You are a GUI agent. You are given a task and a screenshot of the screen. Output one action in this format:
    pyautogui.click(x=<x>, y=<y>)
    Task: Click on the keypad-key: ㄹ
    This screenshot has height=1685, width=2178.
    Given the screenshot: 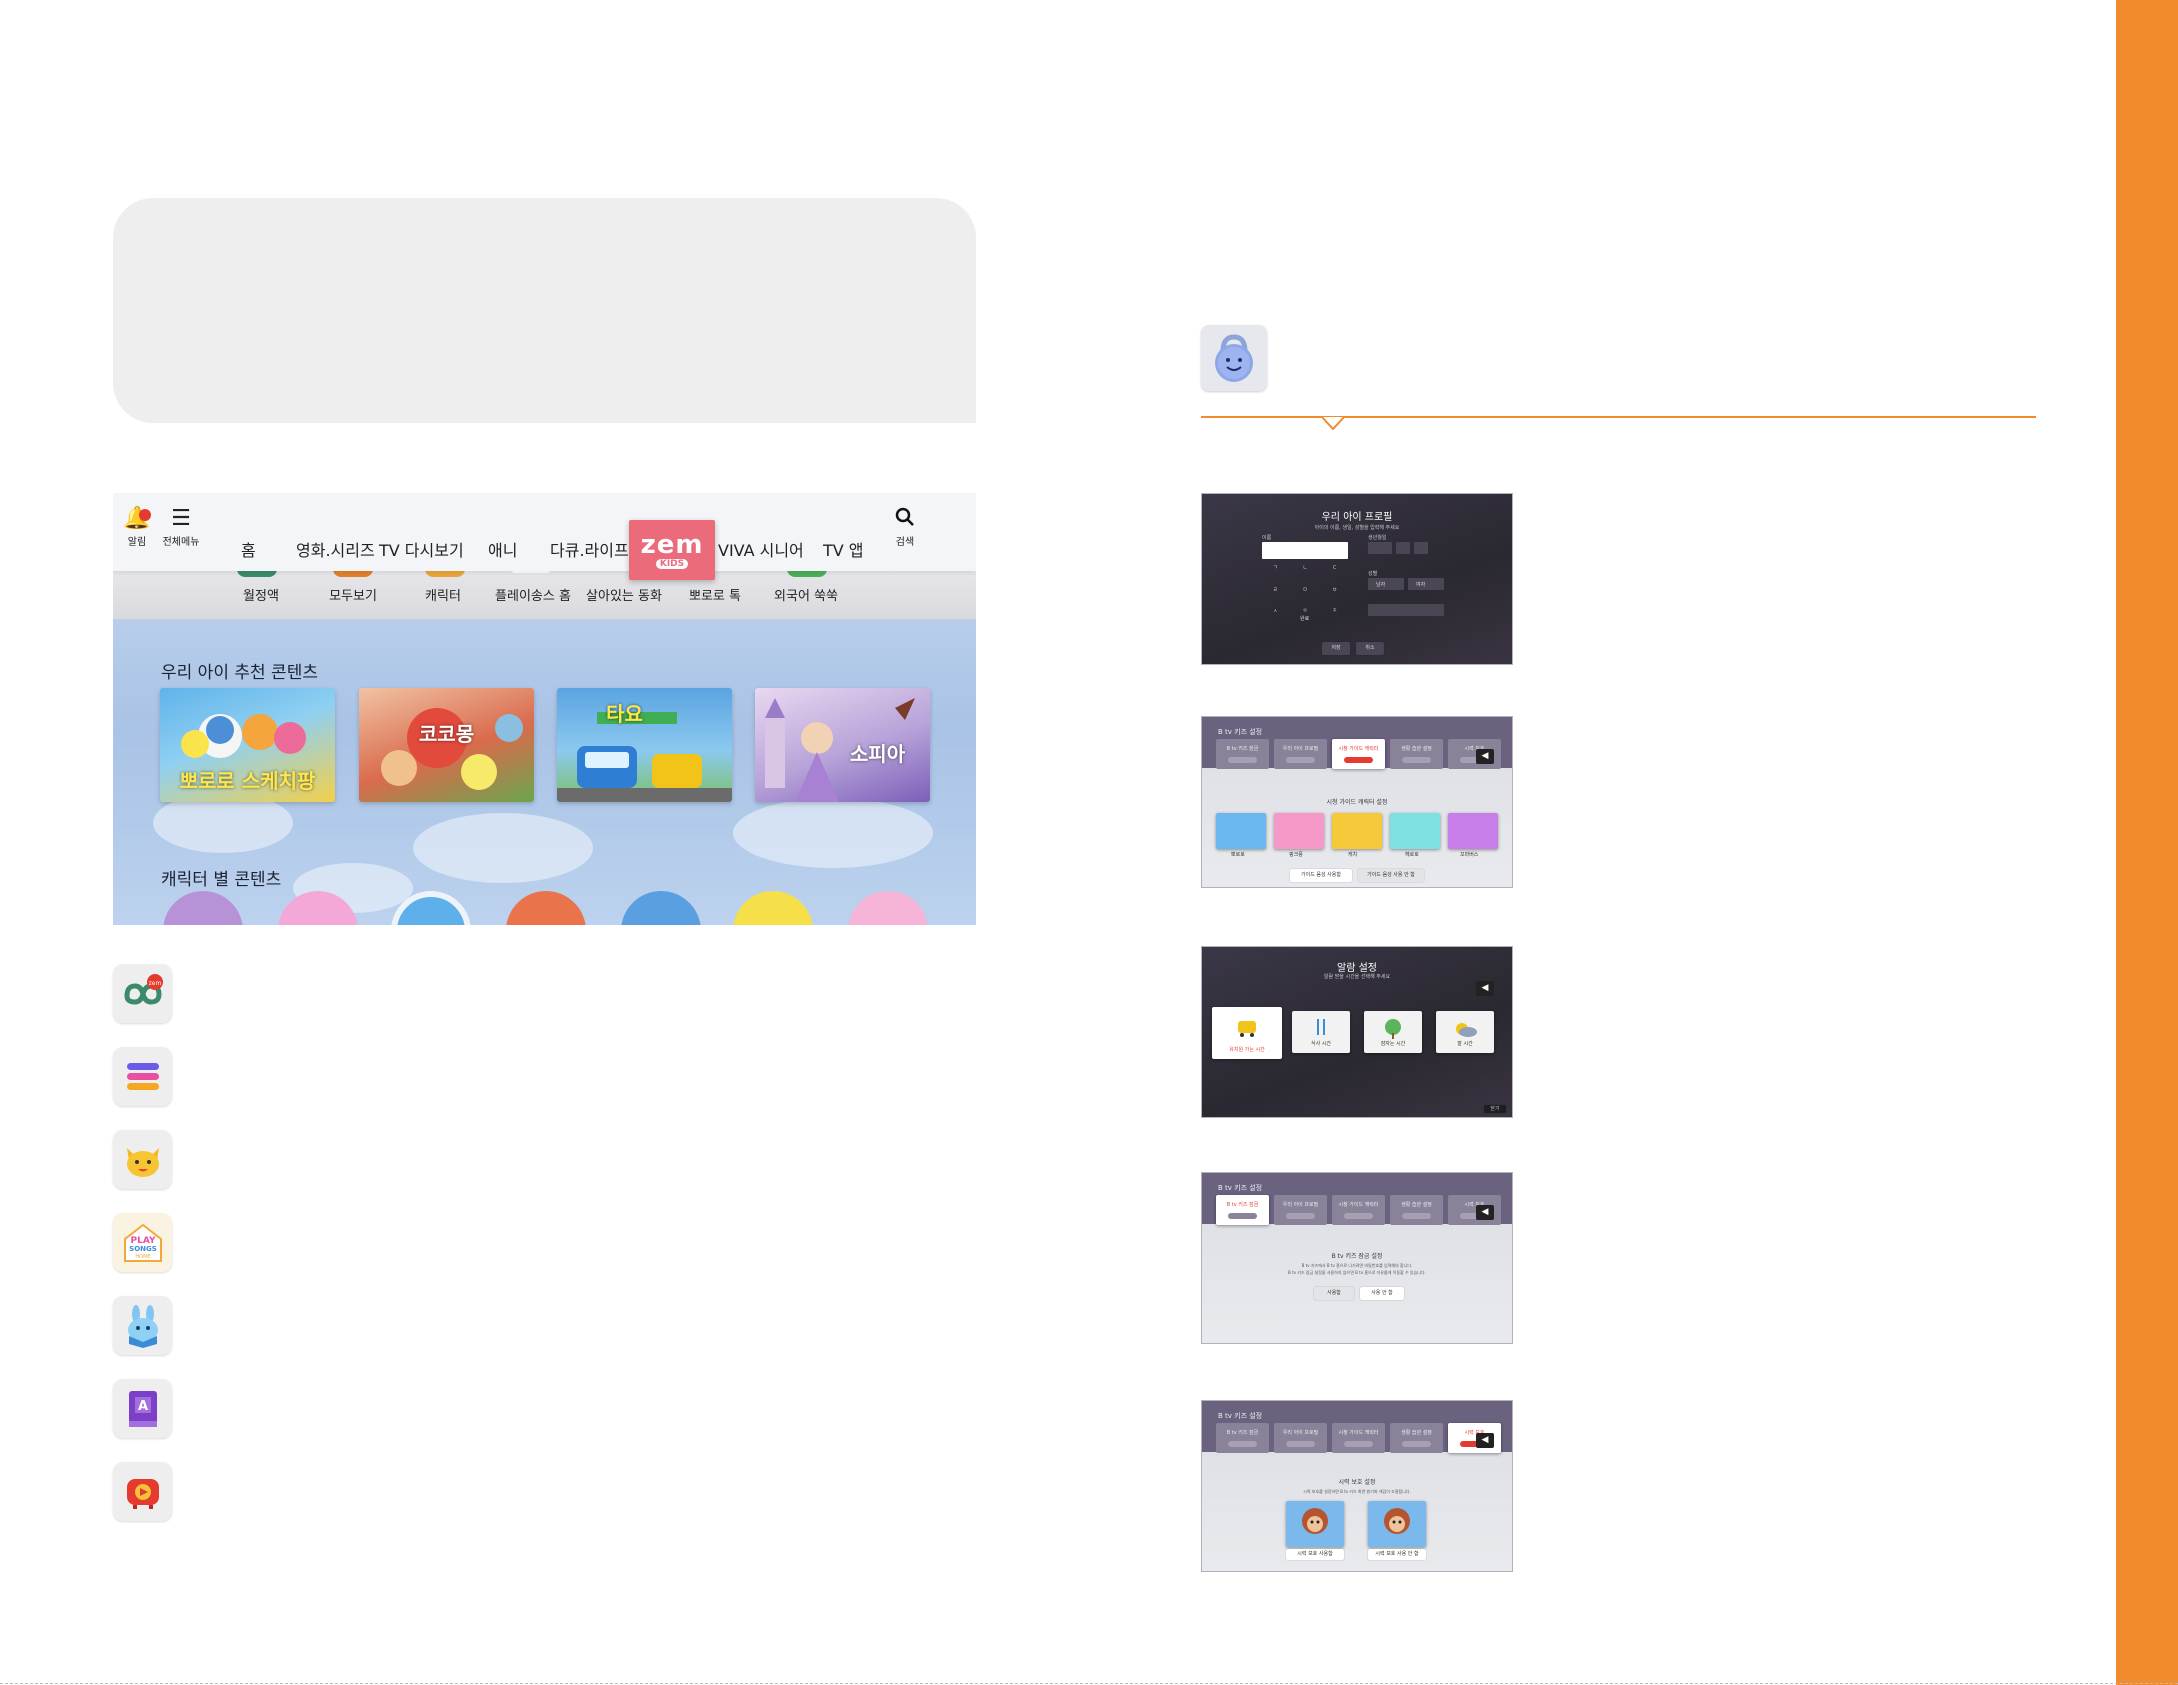 What is the action you would take?
    pyautogui.click(x=1275, y=595)
    